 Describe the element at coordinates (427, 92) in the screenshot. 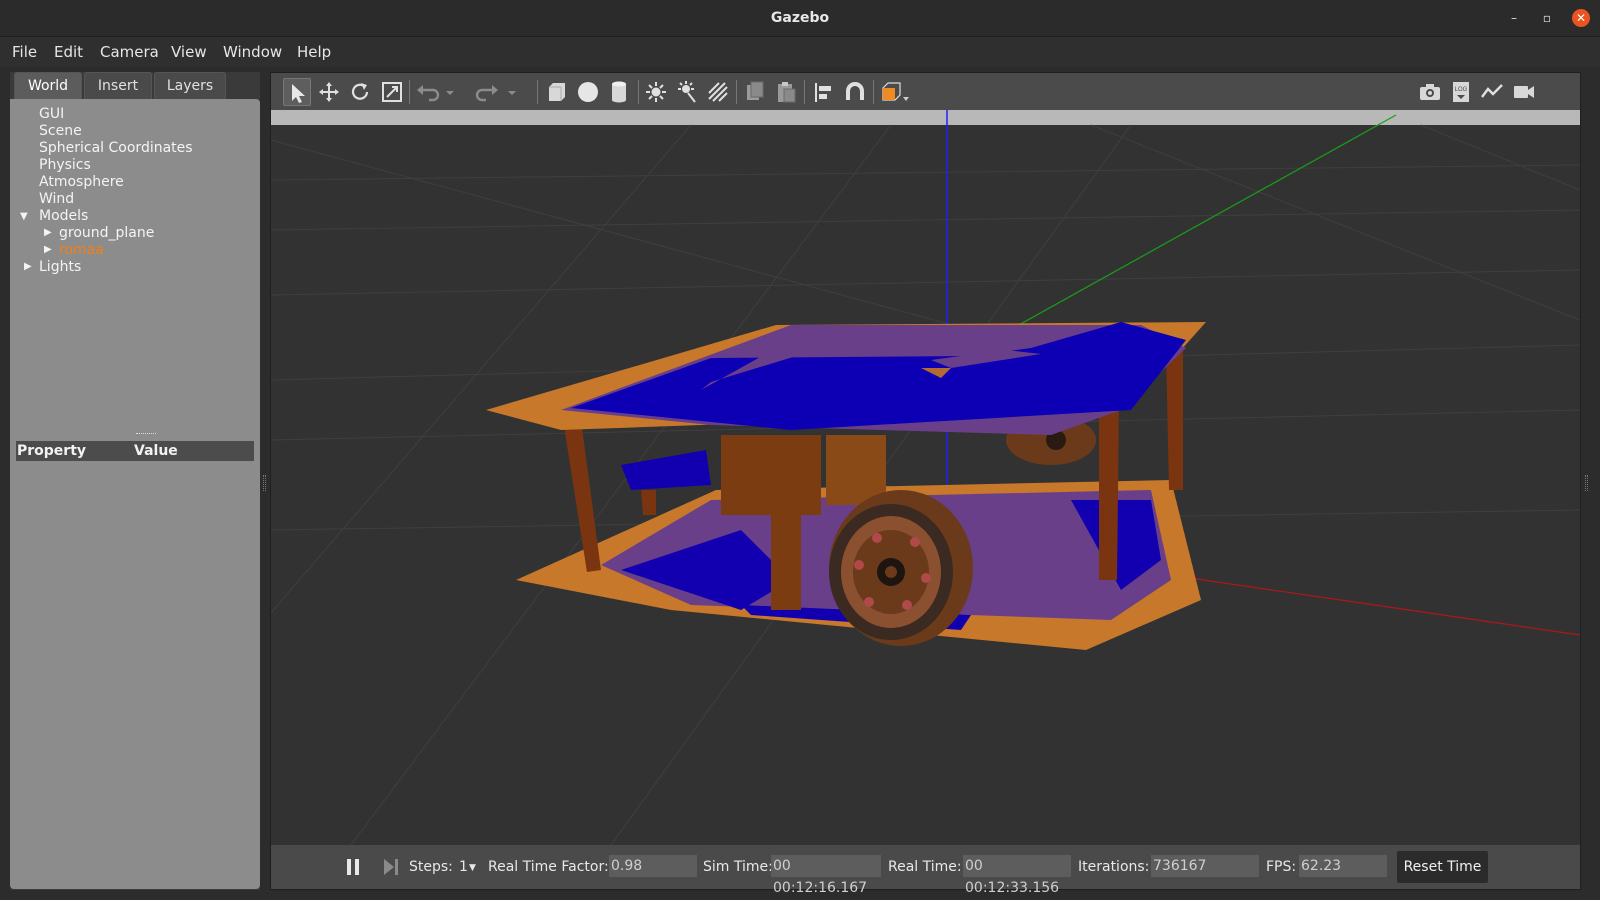

I see `undo-icon` at that location.